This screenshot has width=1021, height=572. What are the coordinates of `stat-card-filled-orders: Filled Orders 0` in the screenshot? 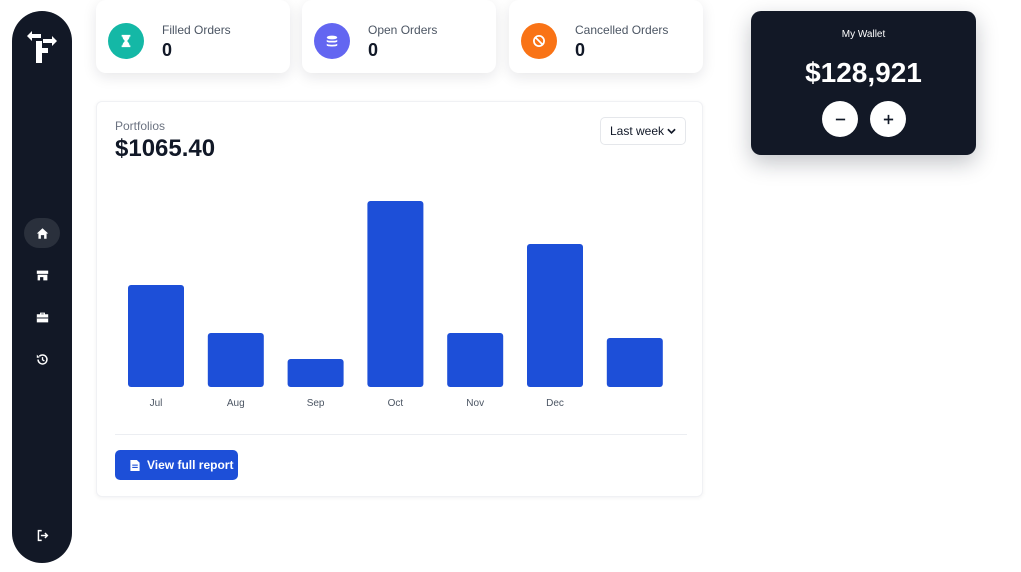 It's located at (193, 36).